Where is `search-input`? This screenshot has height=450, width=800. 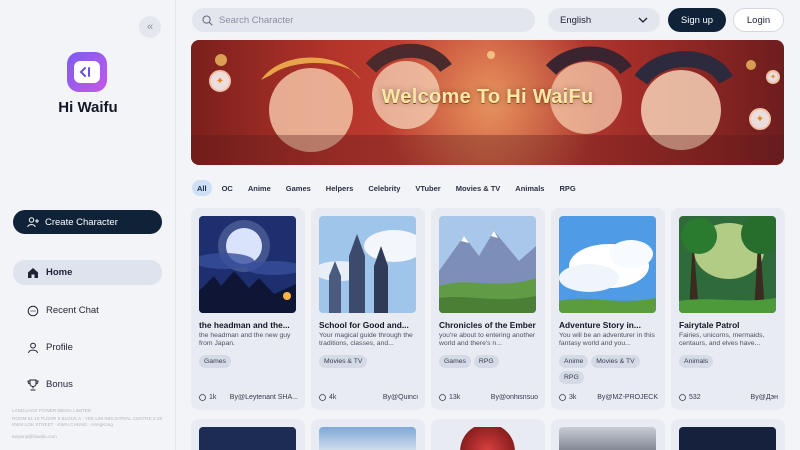 search-input is located at coordinates (369, 20).